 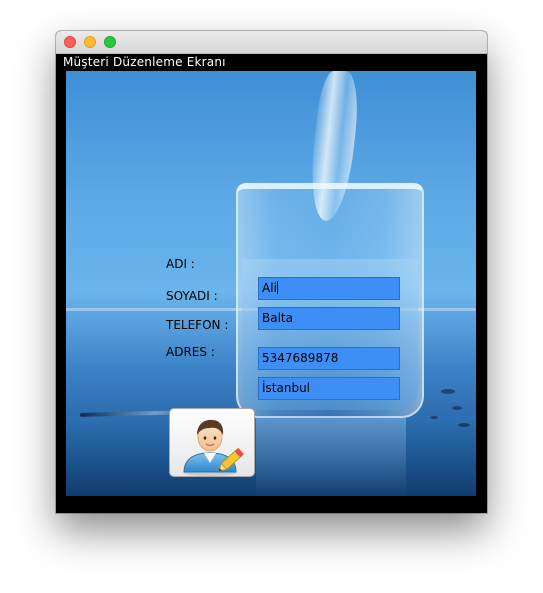 I want to click on phone-label: TELEFON :, so click(x=197, y=325).